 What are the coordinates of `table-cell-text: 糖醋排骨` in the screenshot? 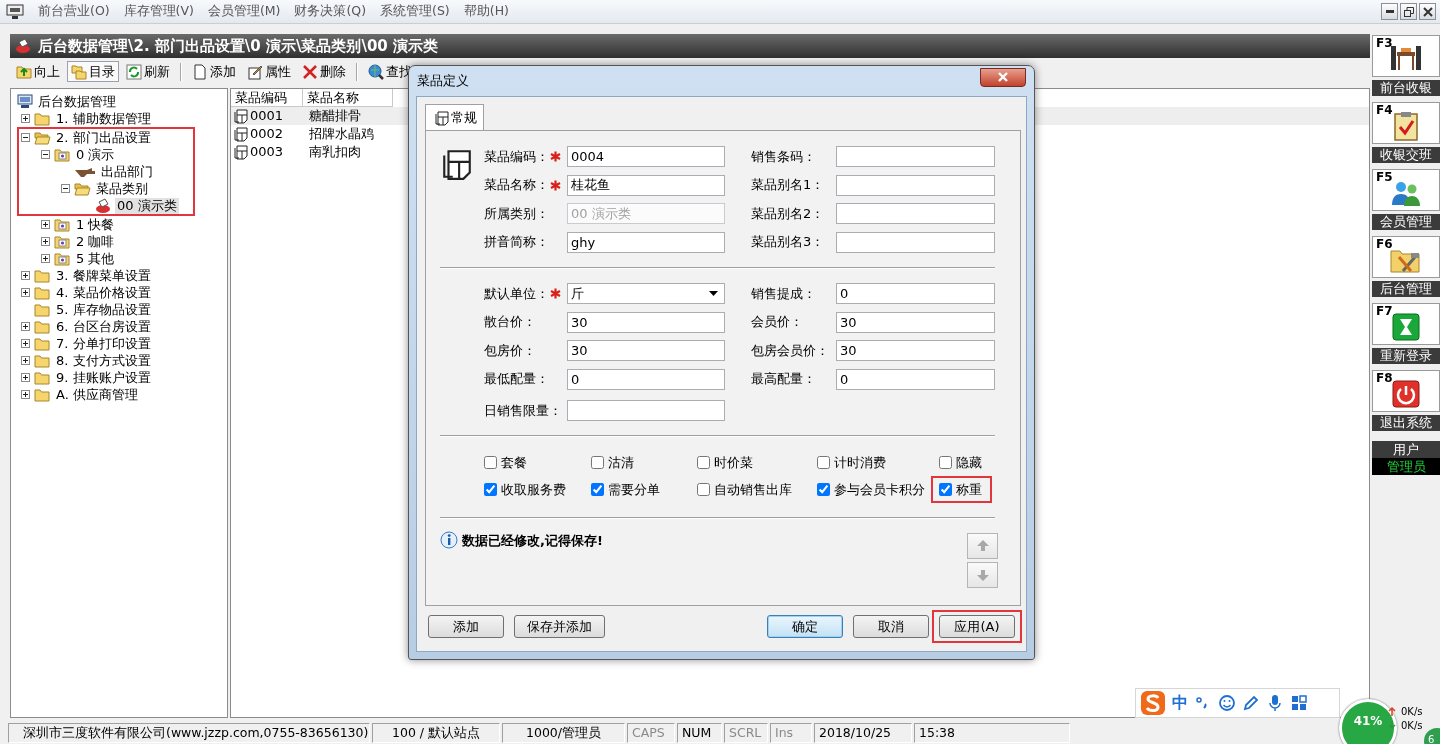 It's located at (334, 116).